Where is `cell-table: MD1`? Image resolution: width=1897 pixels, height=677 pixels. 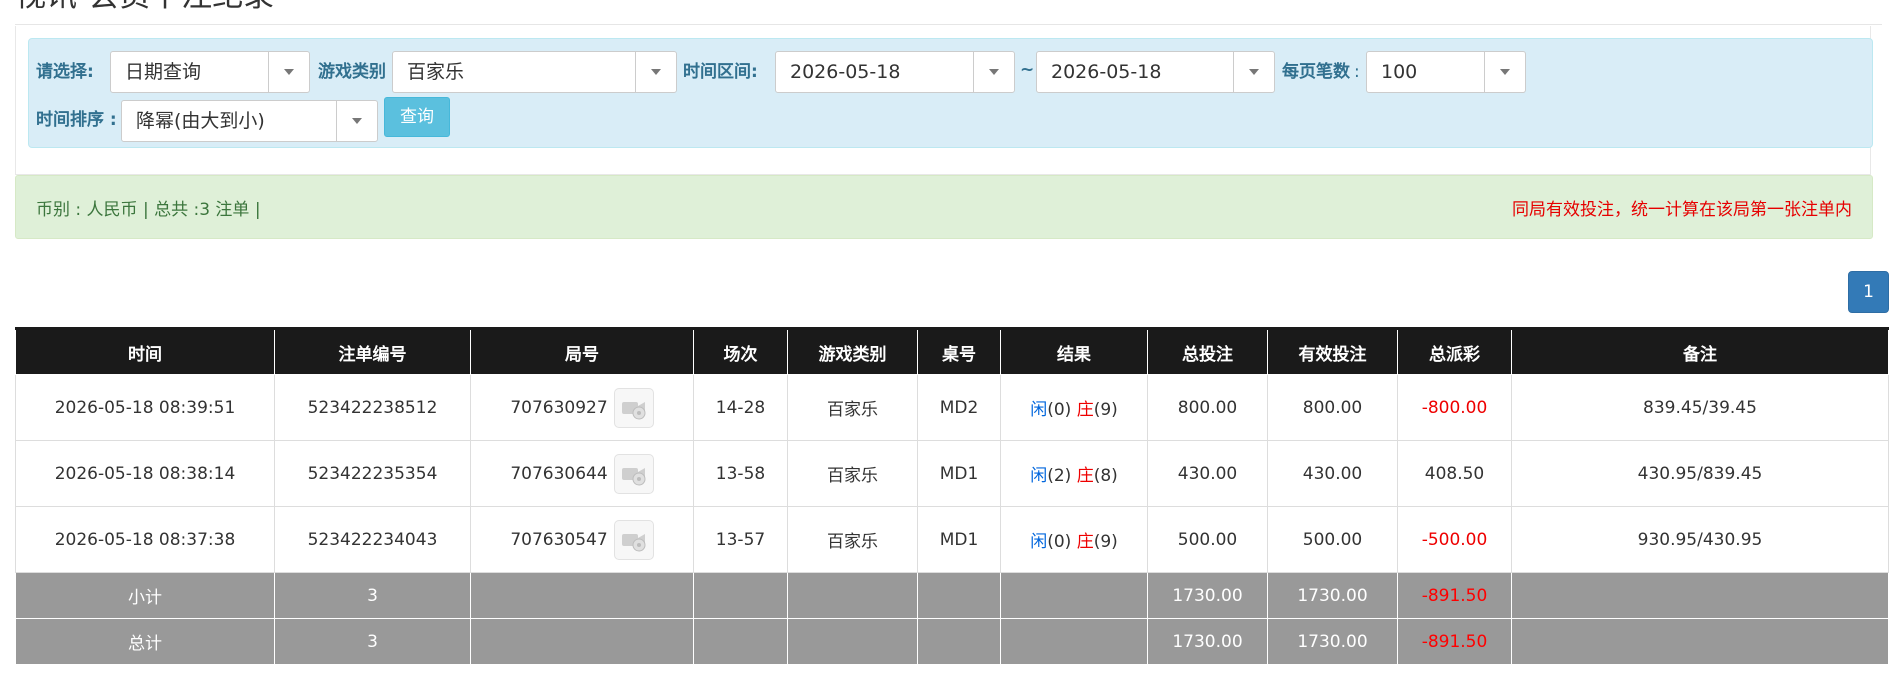
cell-table: MD1 is located at coordinates (959, 539).